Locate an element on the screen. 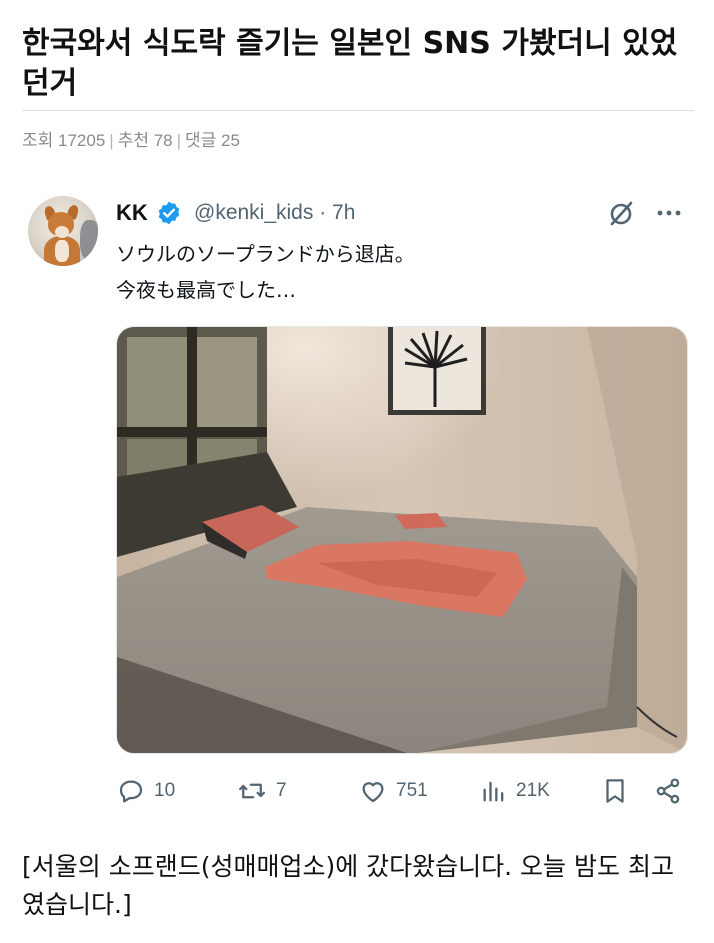 This screenshot has height=943, width=714. reply-icon is located at coordinates (131, 791).